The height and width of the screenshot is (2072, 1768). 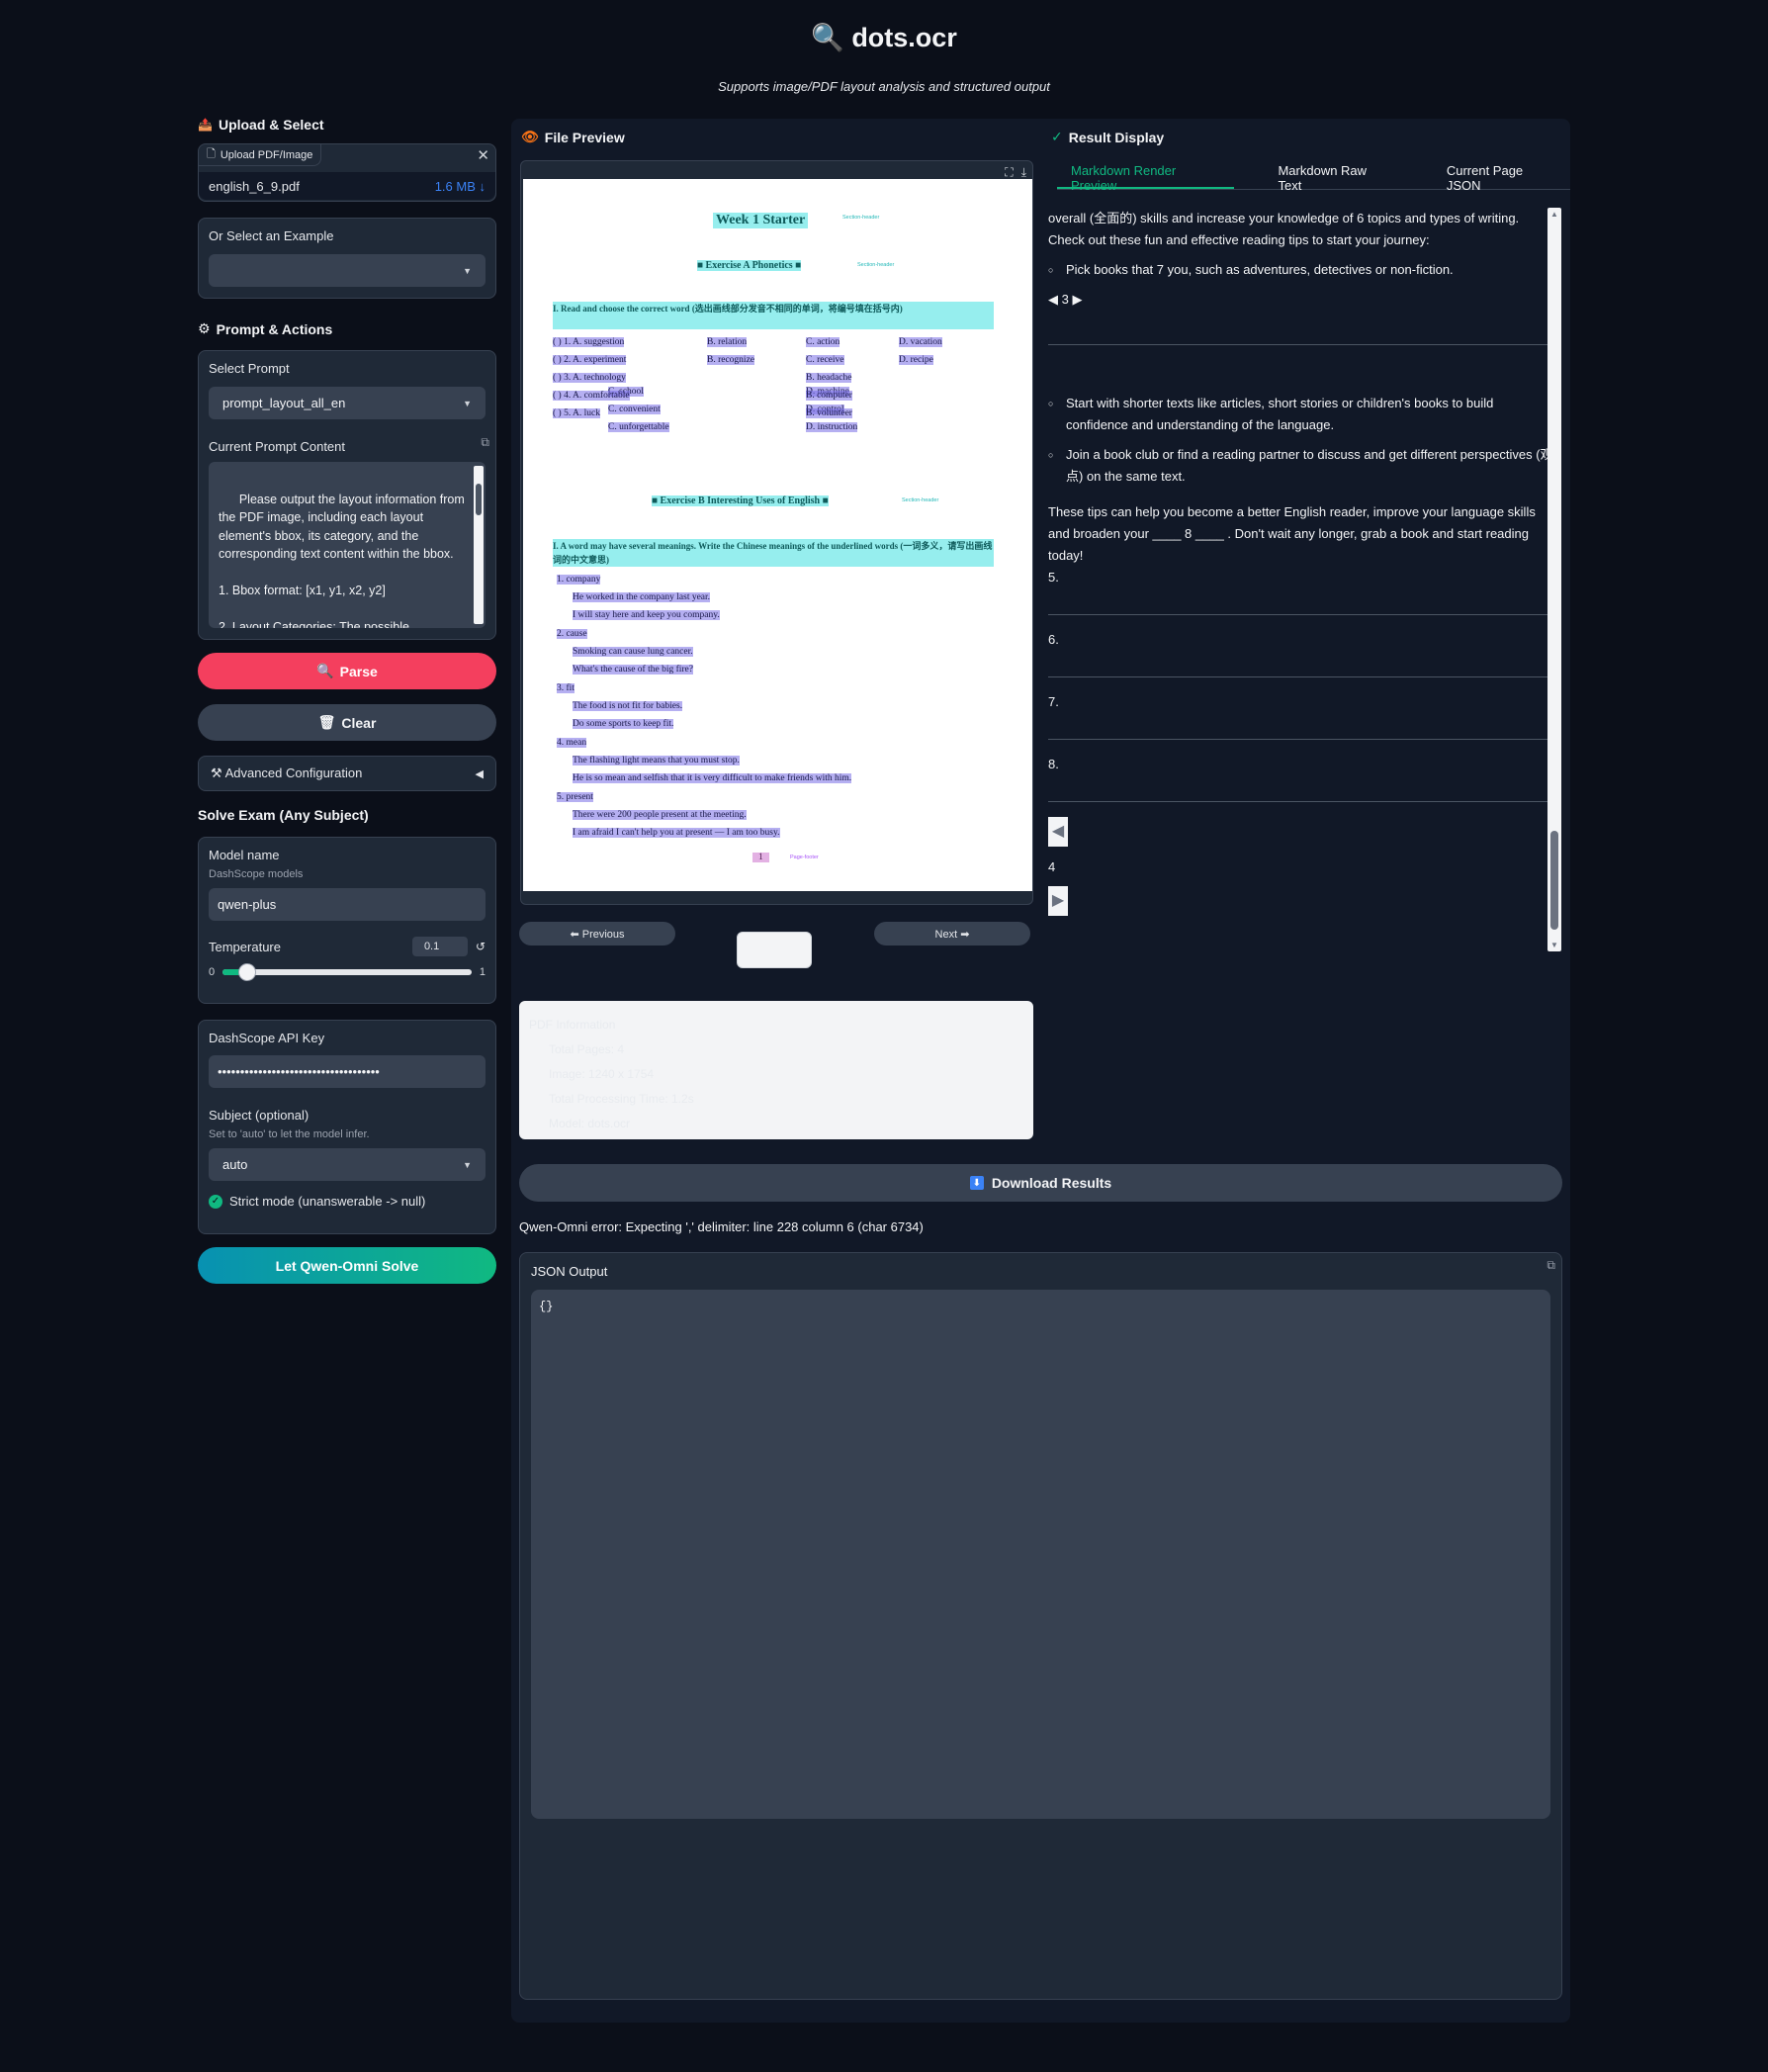 What do you see at coordinates (566, 688) in the screenshot?
I see `exercise-b-word: 3. fit` at bounding box center [566, 688].